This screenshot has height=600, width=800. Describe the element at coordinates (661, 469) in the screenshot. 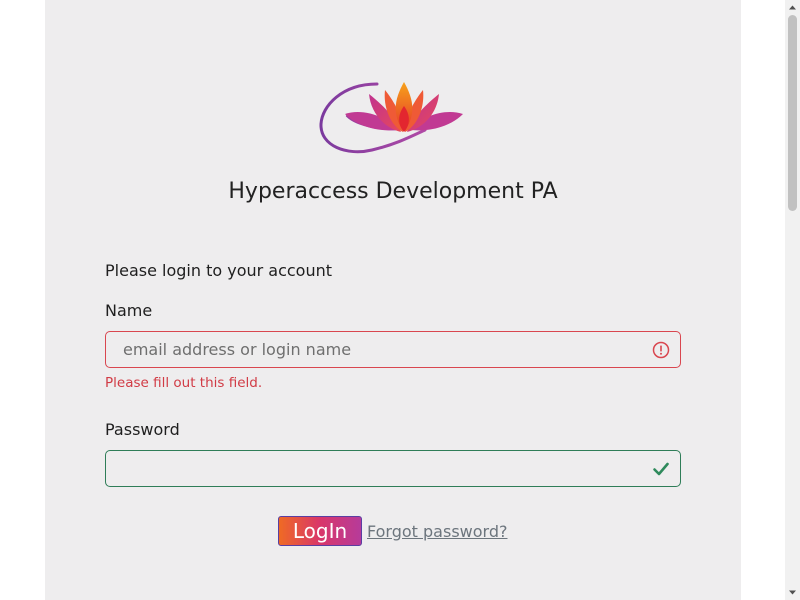

I see `check-icon` at that location.